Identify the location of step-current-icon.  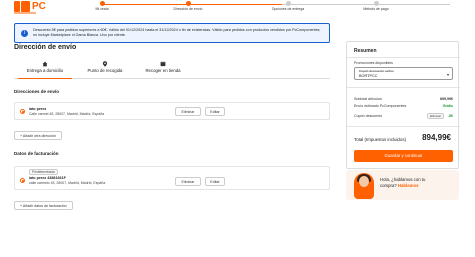
(188, 3).